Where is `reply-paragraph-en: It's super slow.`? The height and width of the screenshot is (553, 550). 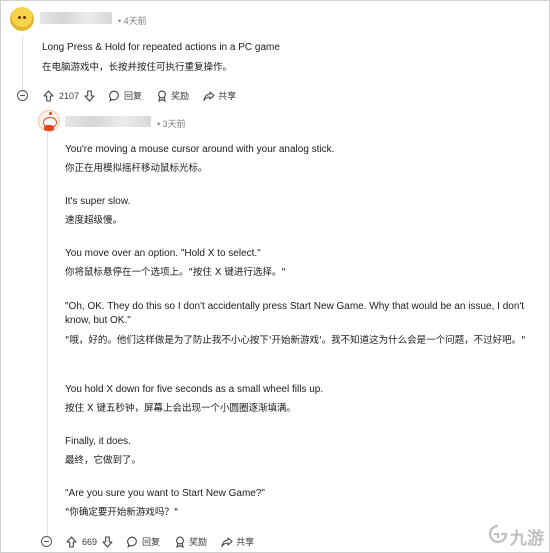 reply-paragraph-en: It's super slow. is located at coordinates (98, 201).